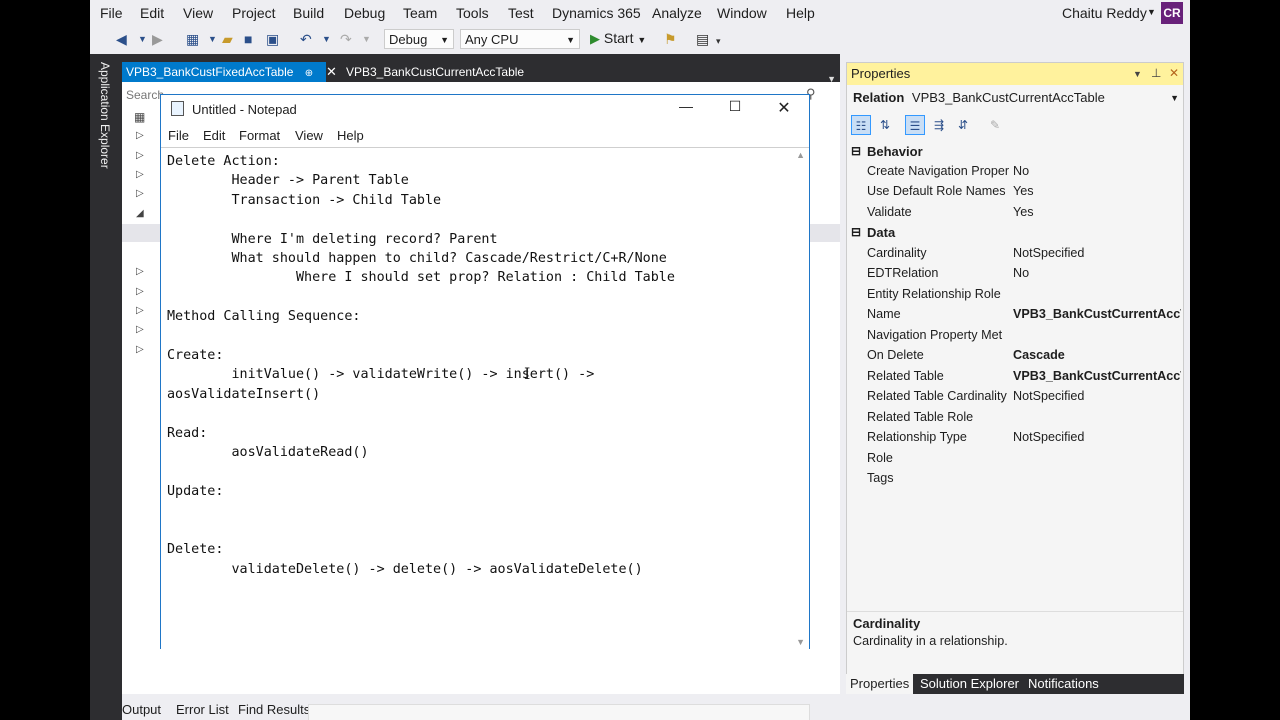 The height and width of the screenshot is (720, 1280). I want to click on property-value: No, so click(1097, 273).